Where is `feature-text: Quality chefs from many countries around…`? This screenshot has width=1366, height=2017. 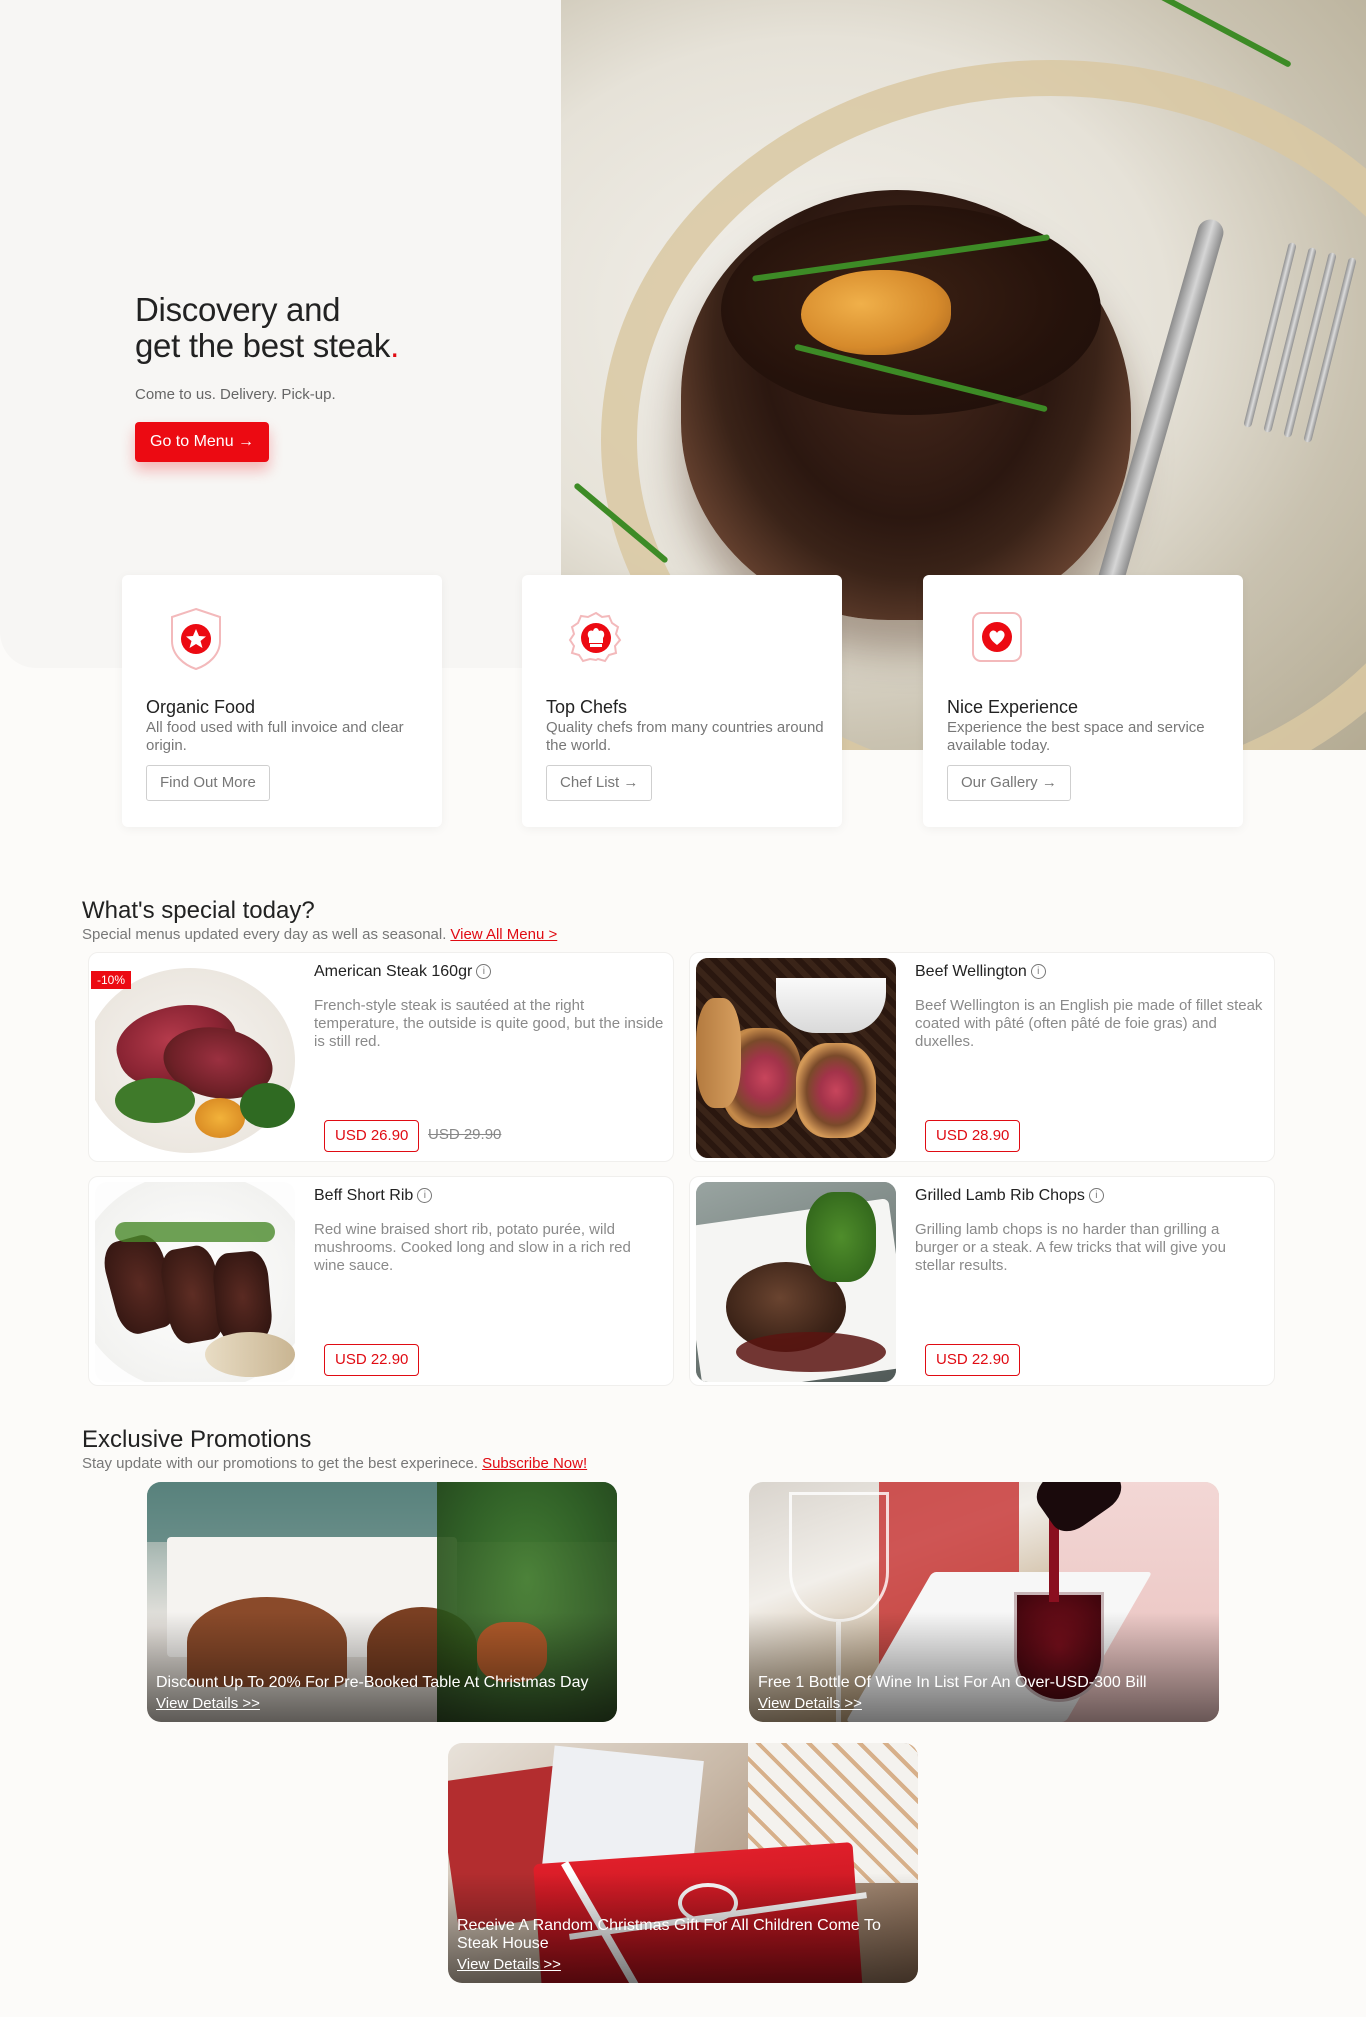 feature-text: Quality chefs from many countries around… is located at coordinates (685, 736).